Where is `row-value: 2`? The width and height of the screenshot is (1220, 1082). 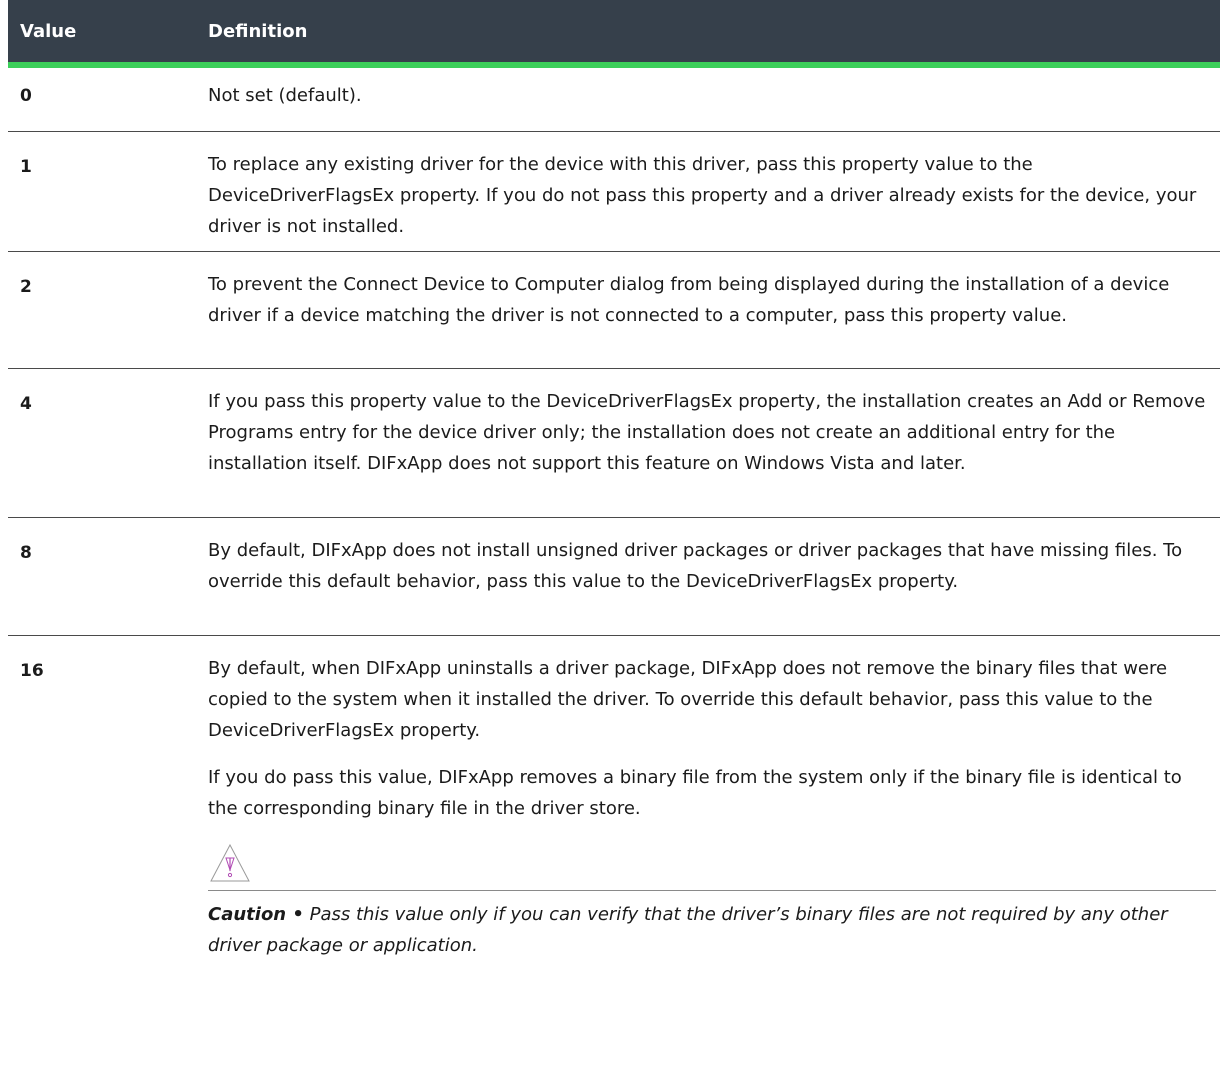
row-value: 2 is located at coordinates (26, 287).